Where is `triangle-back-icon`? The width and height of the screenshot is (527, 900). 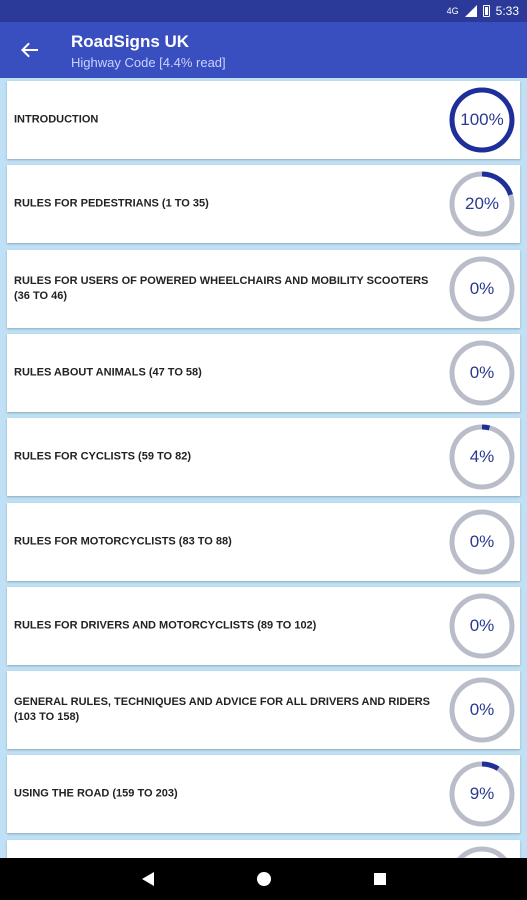 triangle-back-icon is located at coordinates (147, 879).